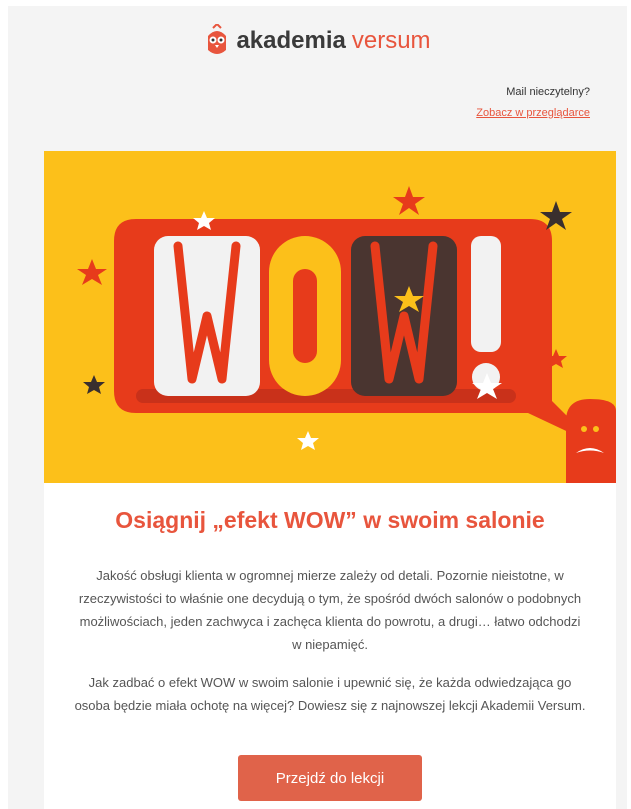  I want to click on owl-logo-icon, so click(217, 39).